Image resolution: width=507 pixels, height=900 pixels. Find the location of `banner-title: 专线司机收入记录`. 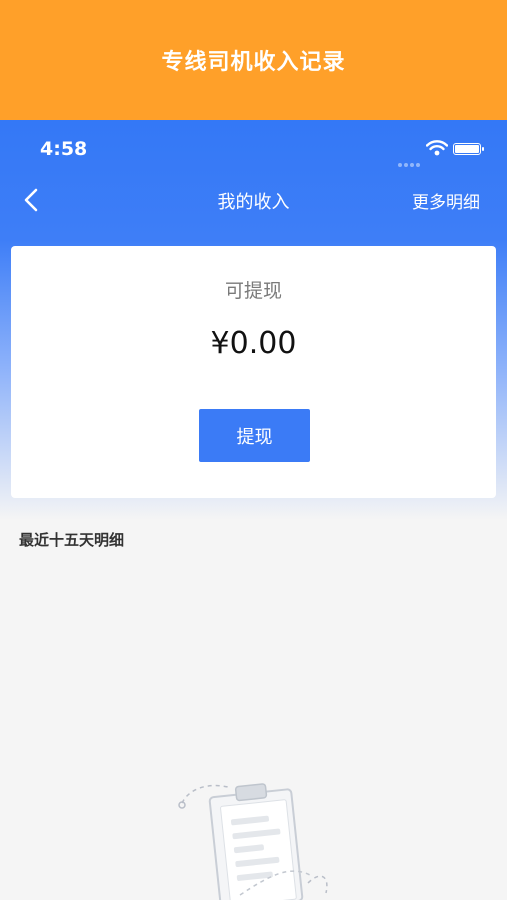

banner-title: 专线司机收入记录 is located at coordinates (253, 62).